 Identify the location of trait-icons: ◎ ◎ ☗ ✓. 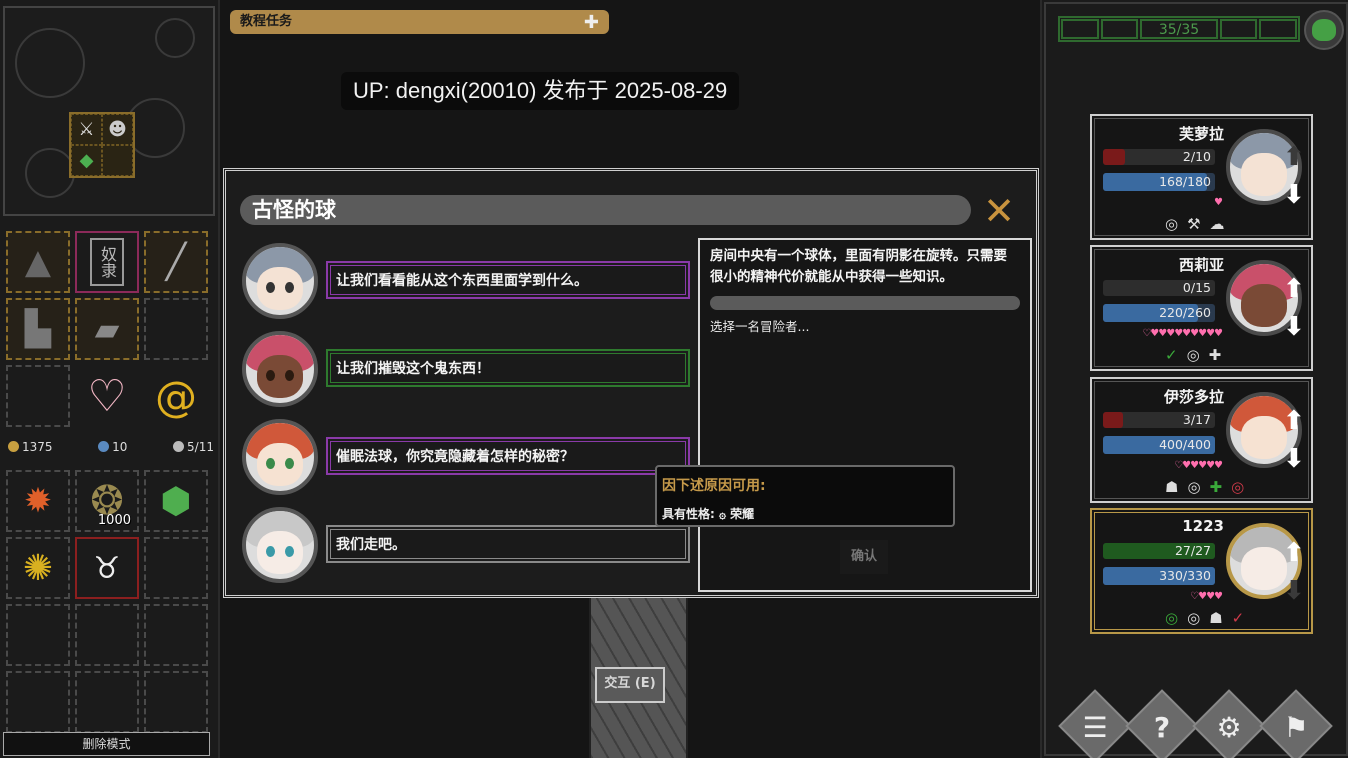
(1204, 618).